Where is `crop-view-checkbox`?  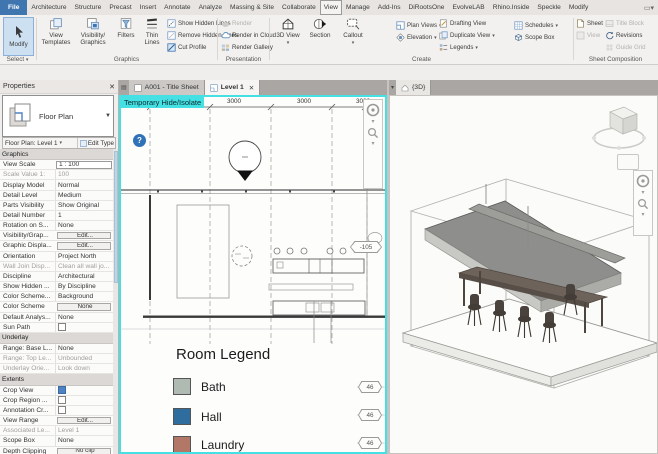 crop-view-checkbox is located at coordinates (62, 390).